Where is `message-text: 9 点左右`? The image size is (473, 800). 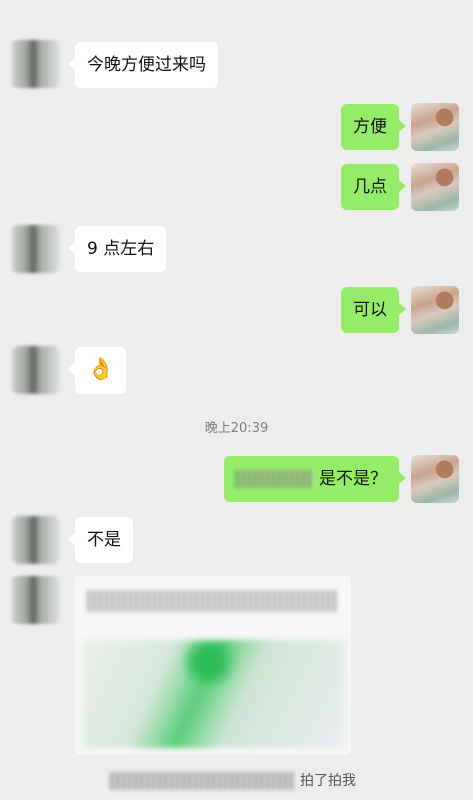 message-text: 9 点左右 is located at coordinates (121, 249).